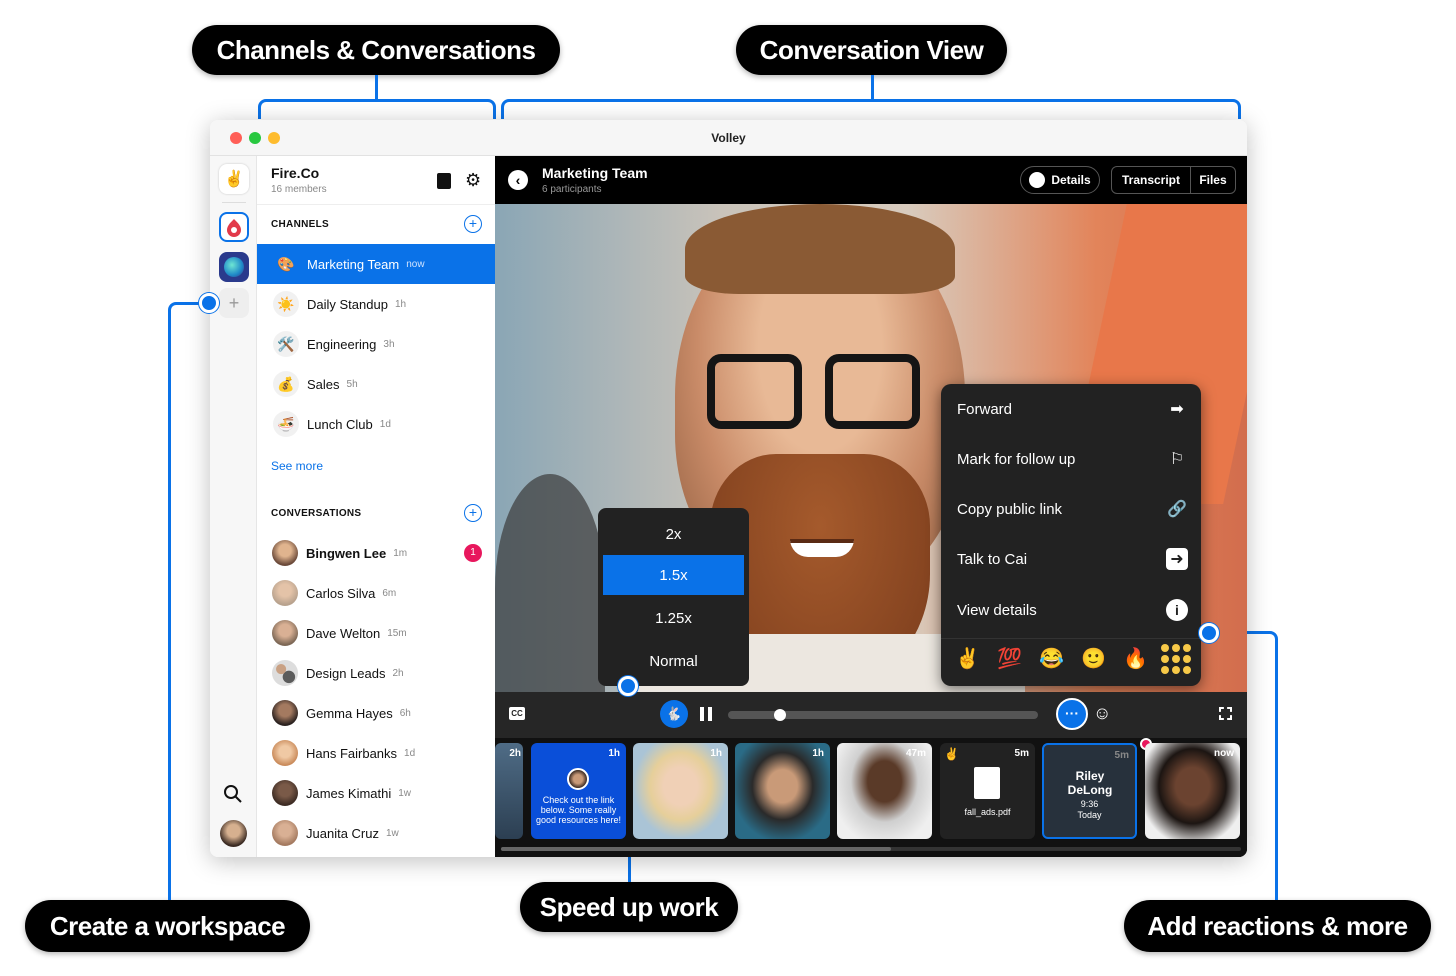 This screenshot has height=976, width=1456. I want to click on conversation-item: Dave Welton 15m, so click(376, 633).